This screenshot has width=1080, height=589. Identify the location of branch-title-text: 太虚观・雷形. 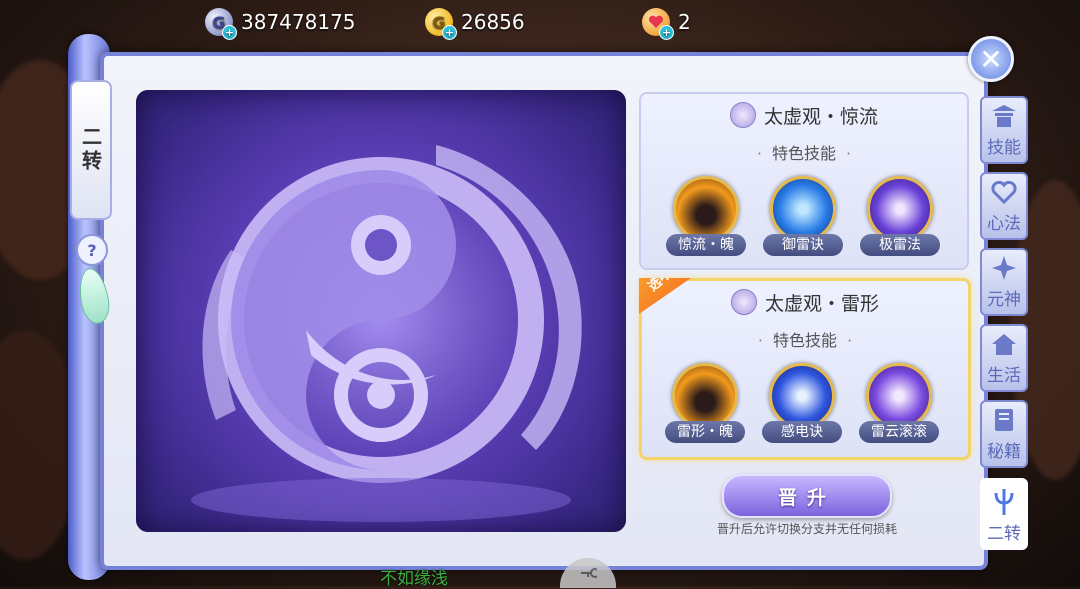
(821, 303).